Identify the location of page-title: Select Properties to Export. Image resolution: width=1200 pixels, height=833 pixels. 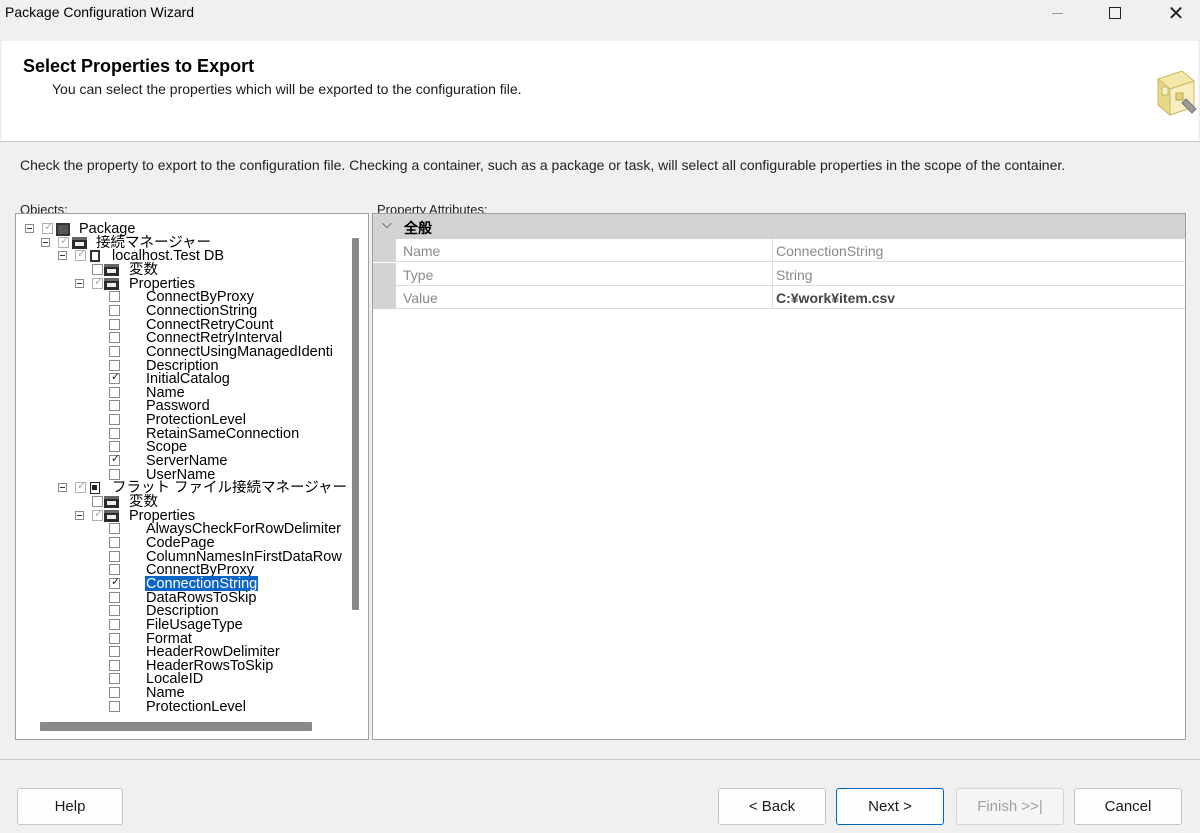
(139, 66).